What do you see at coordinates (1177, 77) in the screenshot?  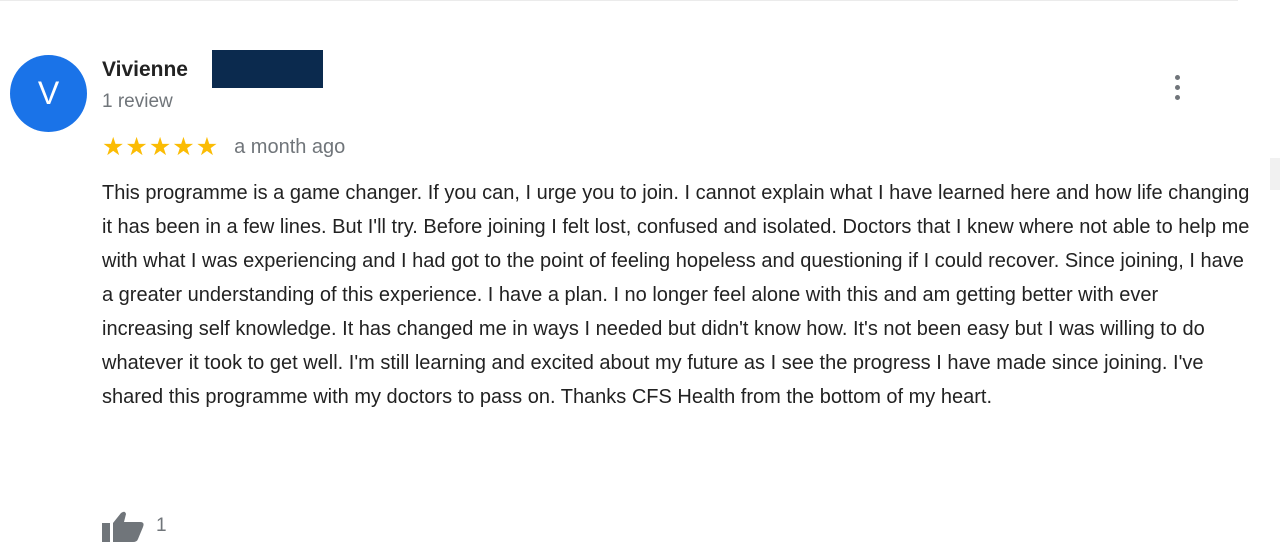 I see `more-vertical-icon` at bounding box center [1177, 77].